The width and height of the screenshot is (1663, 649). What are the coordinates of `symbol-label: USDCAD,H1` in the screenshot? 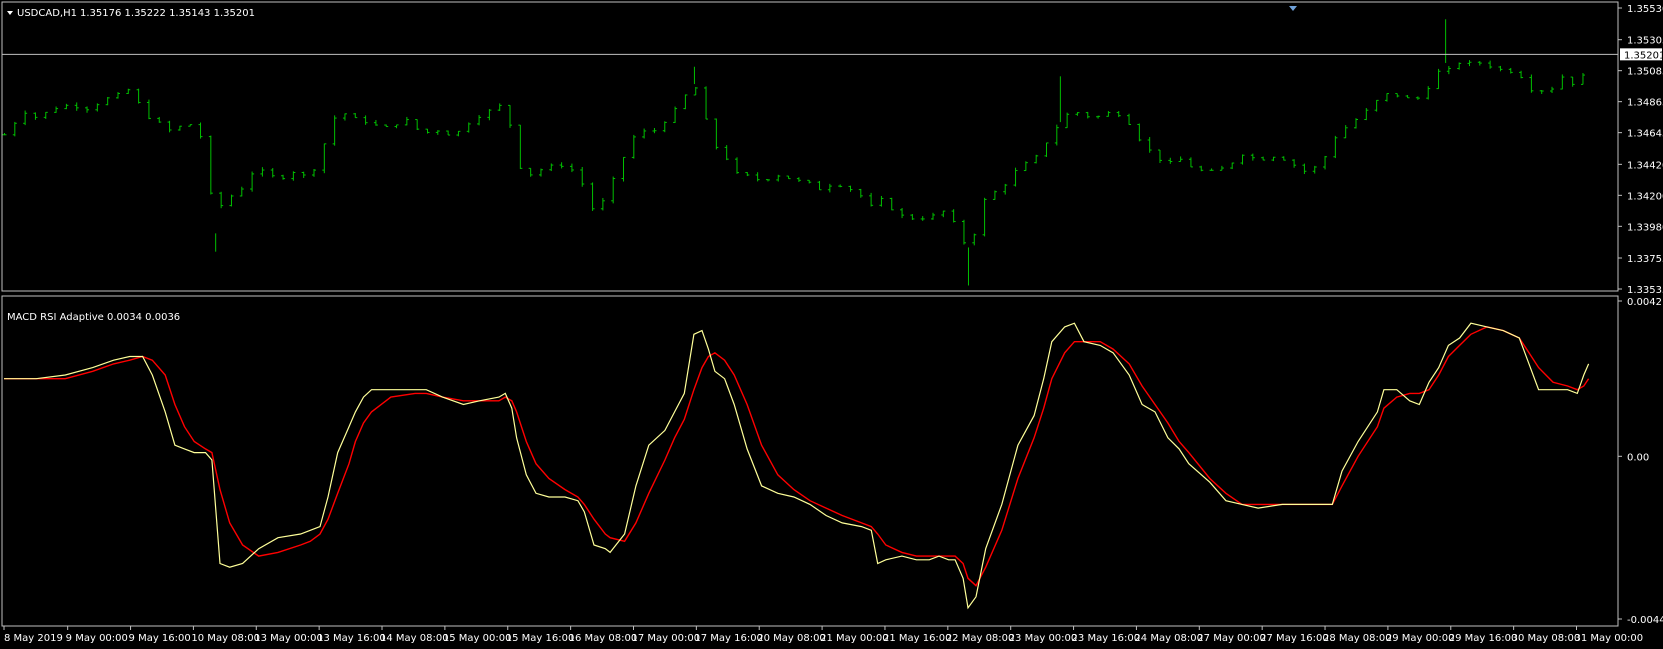 It's located at (47, 13).